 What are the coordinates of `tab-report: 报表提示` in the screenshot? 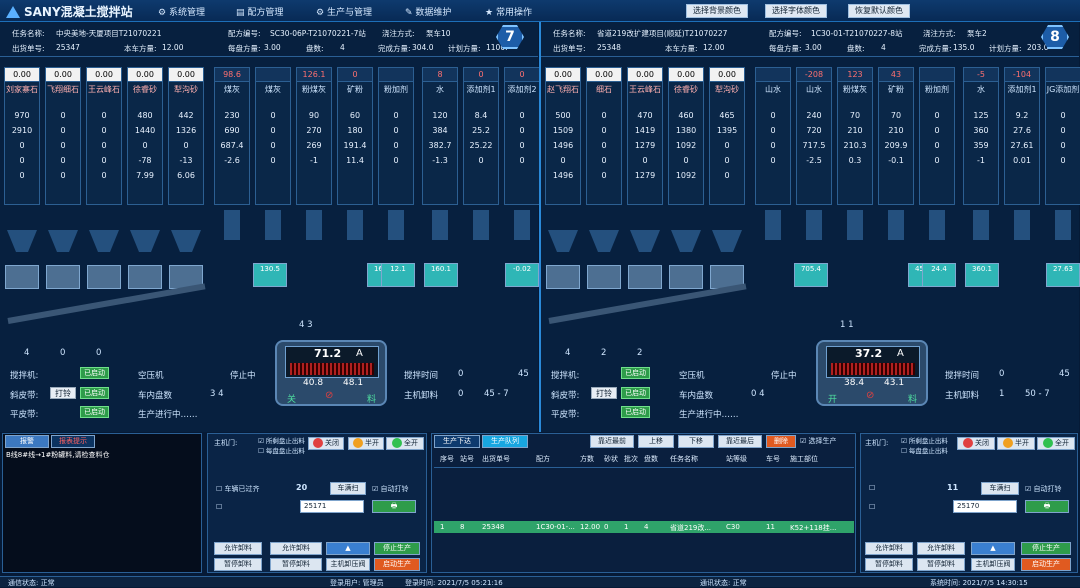 It's located at (73, 441).